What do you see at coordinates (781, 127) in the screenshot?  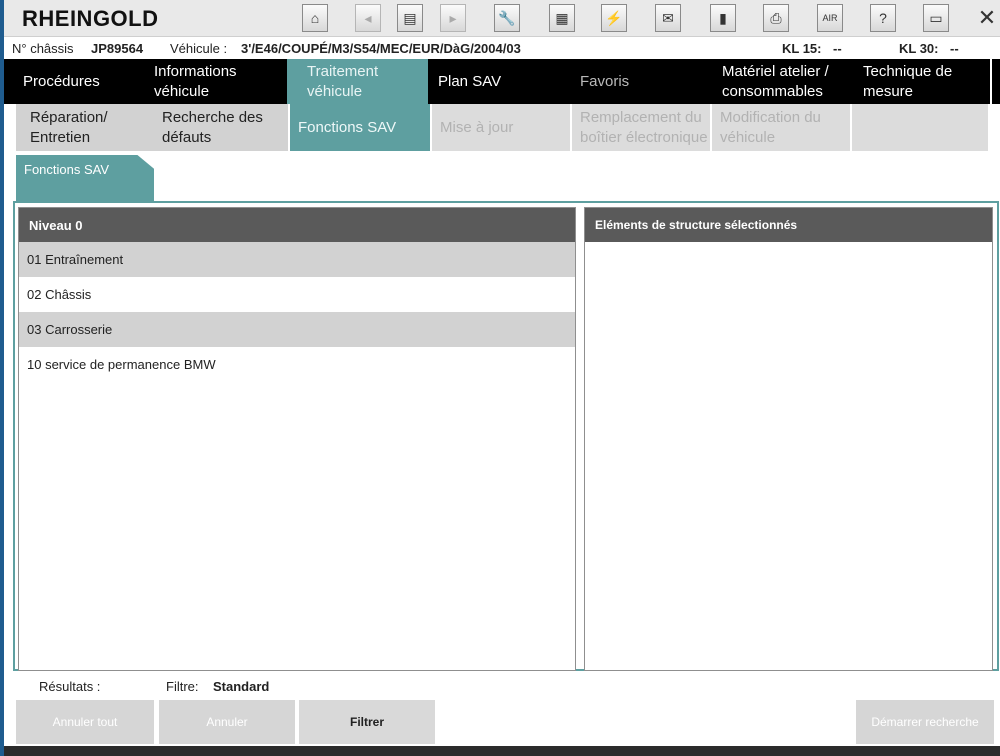 I see `tab-sub-5: Modification du véhicule` at bounding box center [781, 127].